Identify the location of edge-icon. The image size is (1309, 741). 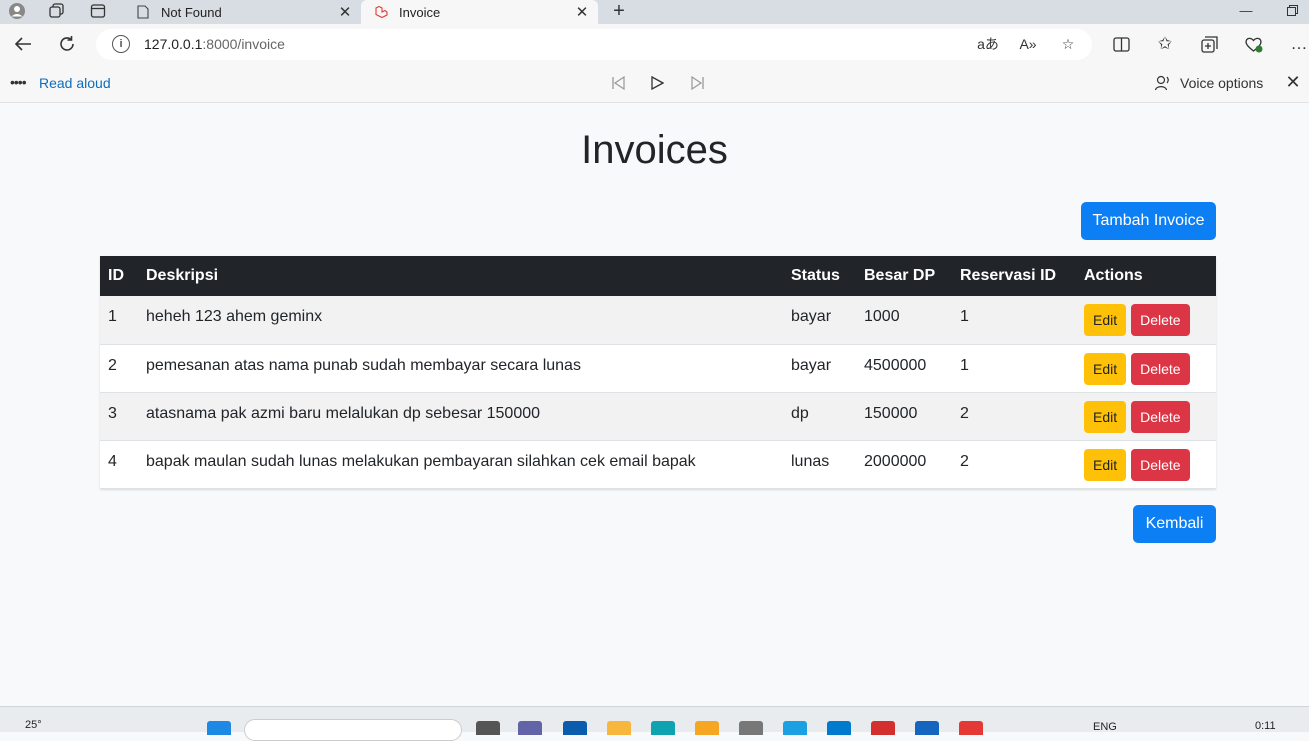
(663, 728).